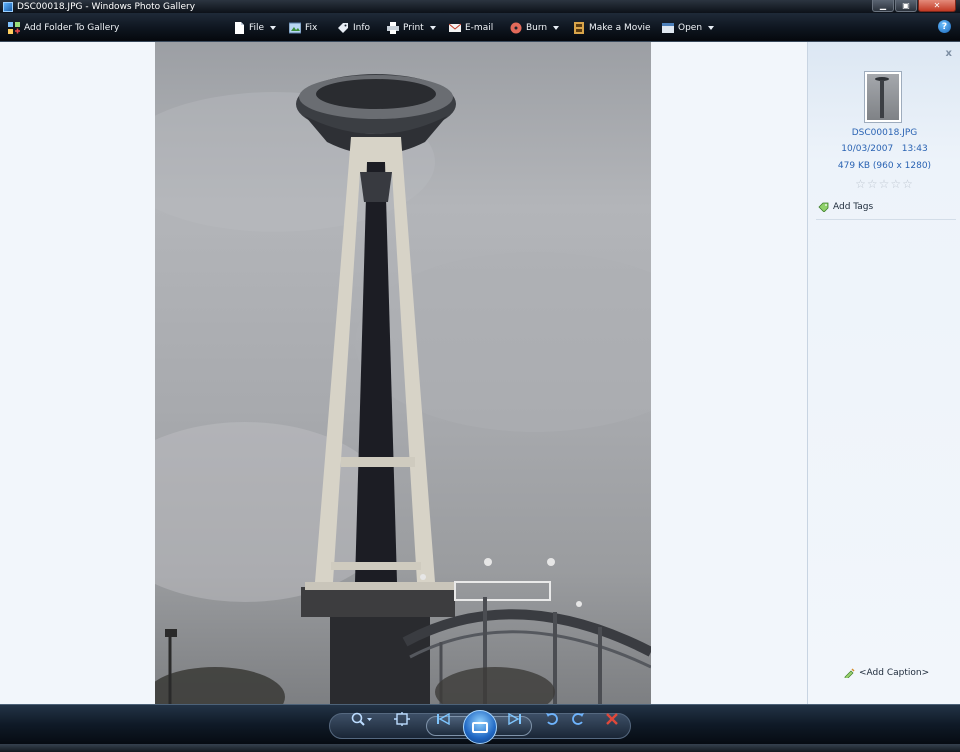 This screenshot has height=752, width=960. I want to click on file-menu: File, so click(255, 27).